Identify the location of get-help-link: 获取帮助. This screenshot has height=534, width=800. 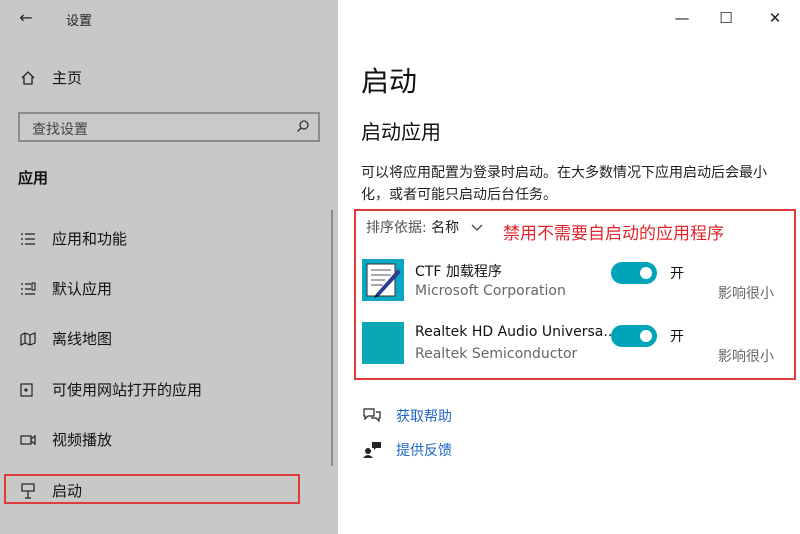
(406, 416).